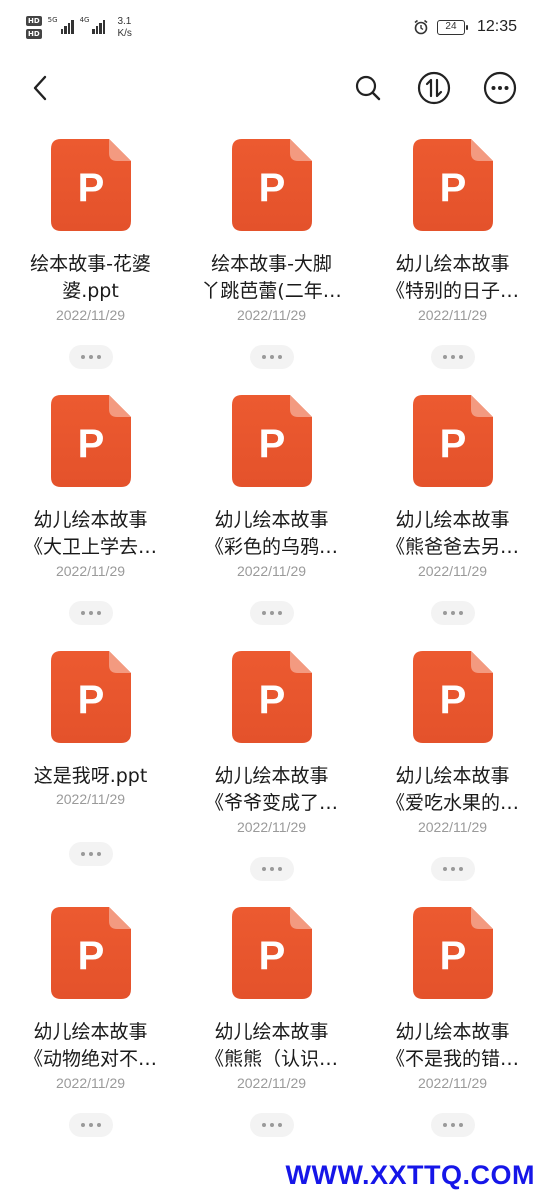  I want to click on file-name-line2: 婆.ppt, so click(90, 291).